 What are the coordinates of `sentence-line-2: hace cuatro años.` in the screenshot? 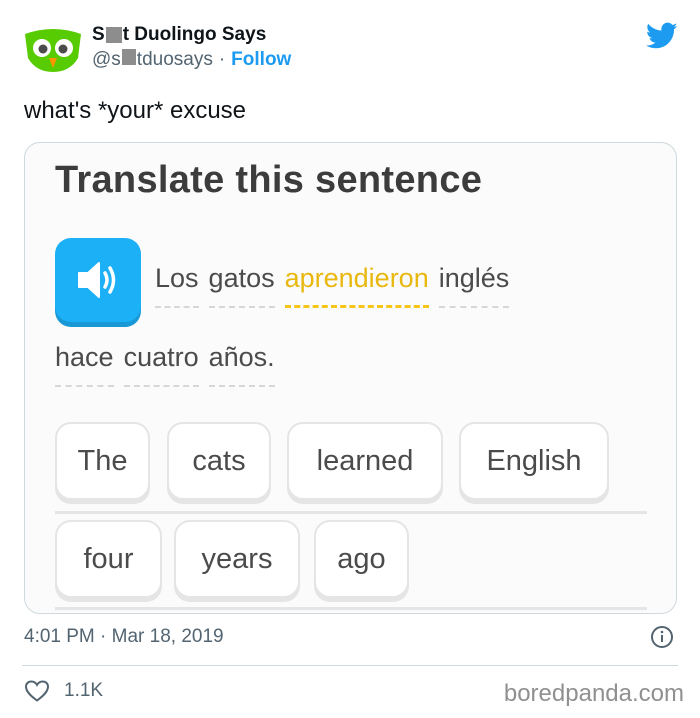 It's located at (170, 364).